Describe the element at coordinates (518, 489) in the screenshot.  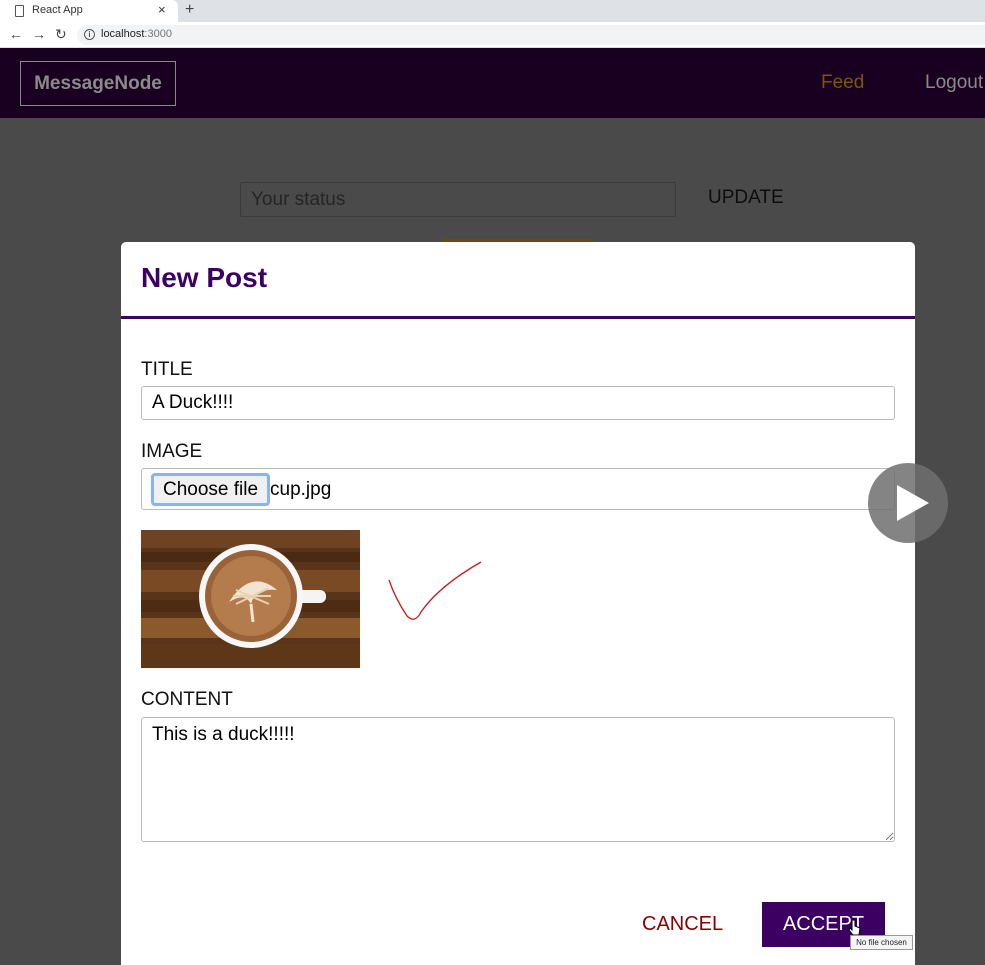
I see `image-file-input: Choose file cup.jpg` at that location.